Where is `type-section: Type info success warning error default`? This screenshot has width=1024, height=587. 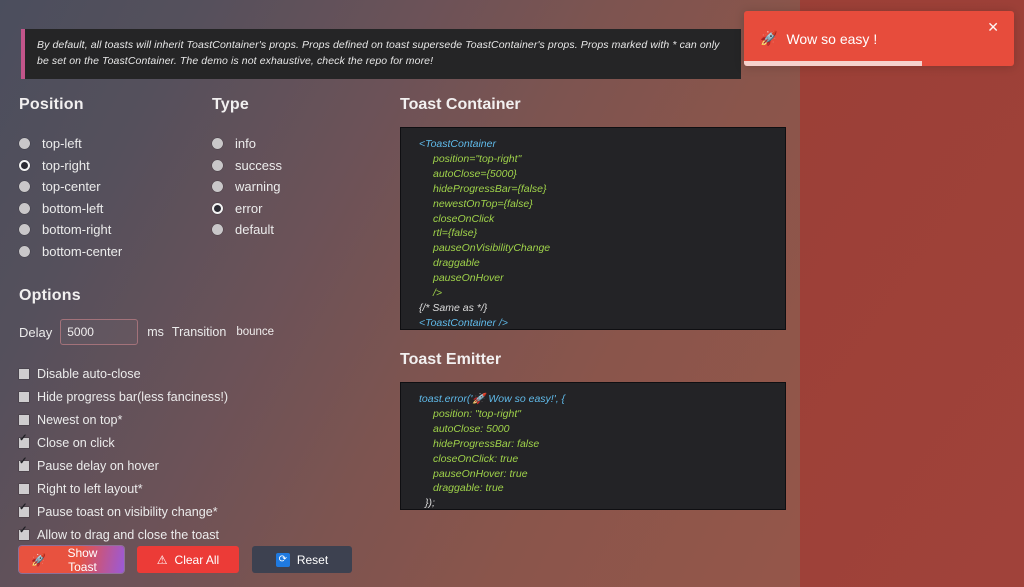 type-section: Type info success warning error default is located at coordinates (297, 170).